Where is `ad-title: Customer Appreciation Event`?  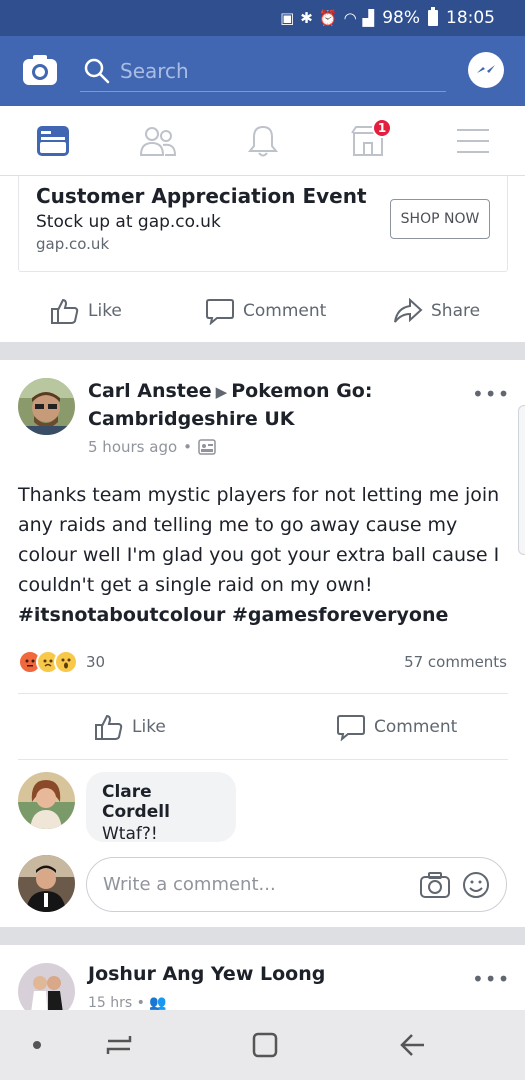 ad-title: Customer Appreciation Event is located at coordinates (201, 196).